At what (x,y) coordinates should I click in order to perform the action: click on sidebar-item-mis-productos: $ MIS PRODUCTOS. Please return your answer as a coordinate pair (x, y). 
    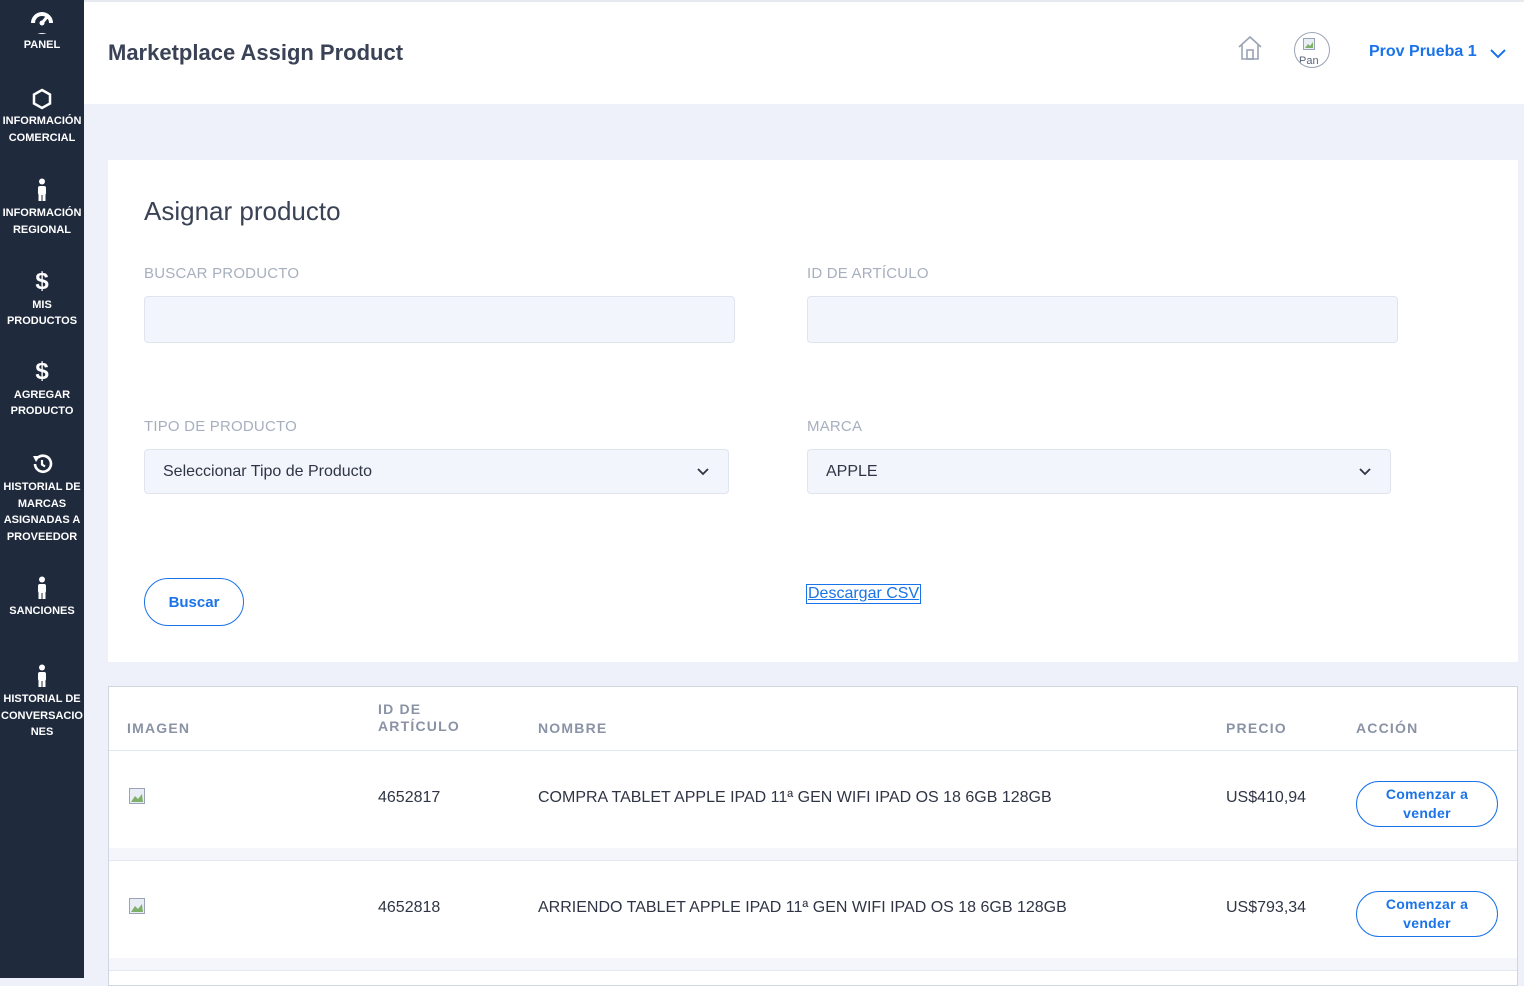
    Looking at the image, I should click on (42, 310).